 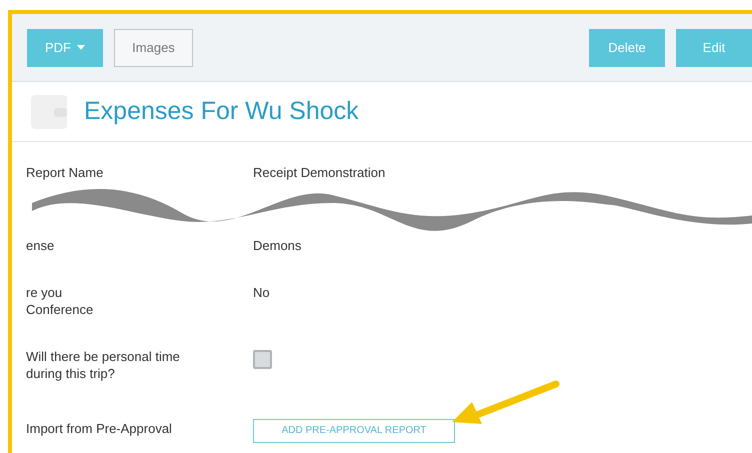 What do you see at coordinates (65, 172) in the screenshot?
I see `field-label: Report Name` at bounding box center [65, 172].